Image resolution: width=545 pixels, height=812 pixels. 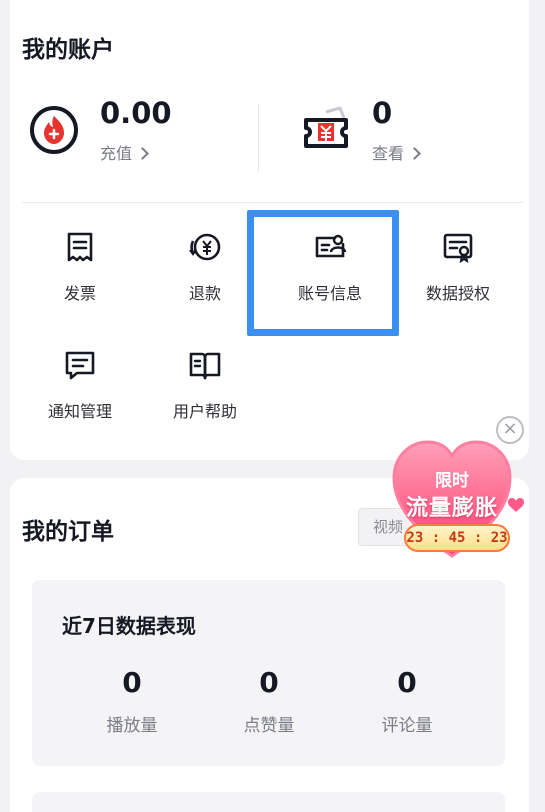 What do you see at coordinates (269, 701) in the screenshot?
I see `likes-stat: 0 点赞量` at bounding box center [269, 701].